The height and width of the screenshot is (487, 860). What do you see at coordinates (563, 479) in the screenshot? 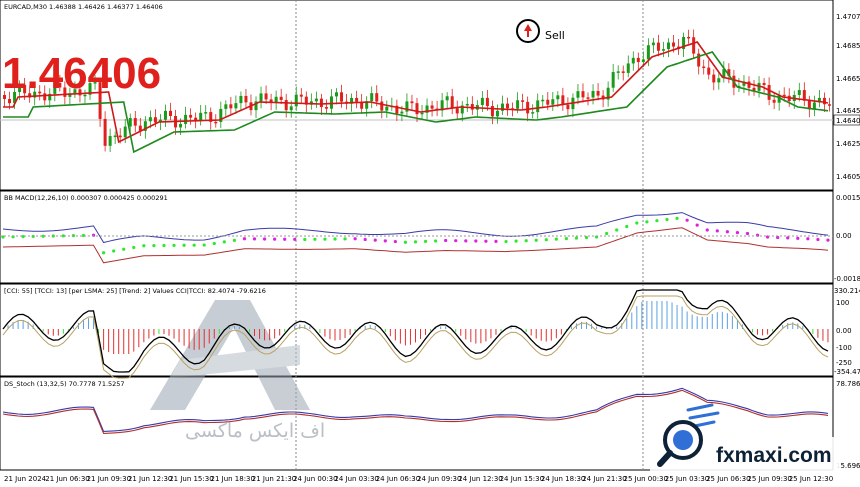
I see `time-tick: 24 Jun 18:30` at bounding box center [563, 479].